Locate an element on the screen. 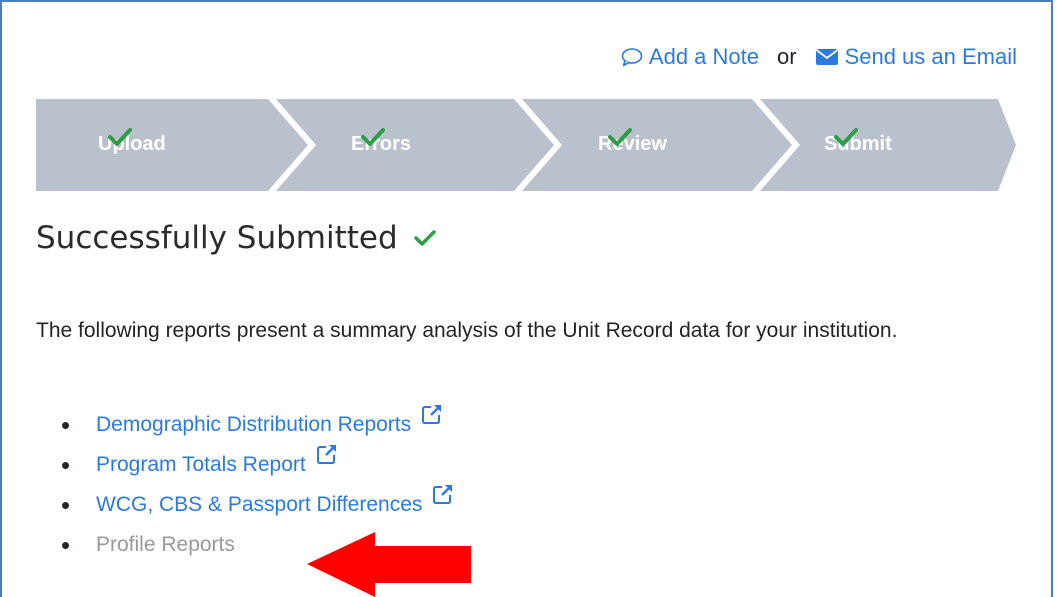  step-errors: Errors is located at coordinates (381, 144).